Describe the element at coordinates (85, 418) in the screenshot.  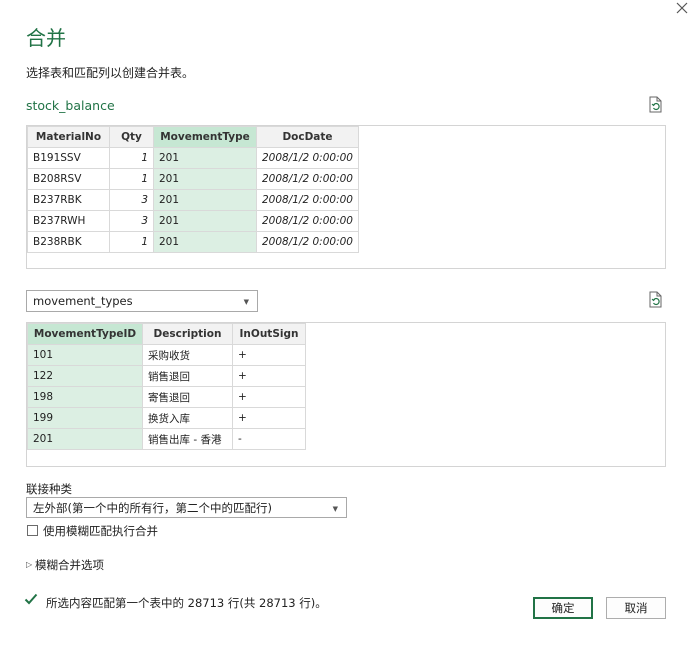
I see `table-cell: 199` at that location.